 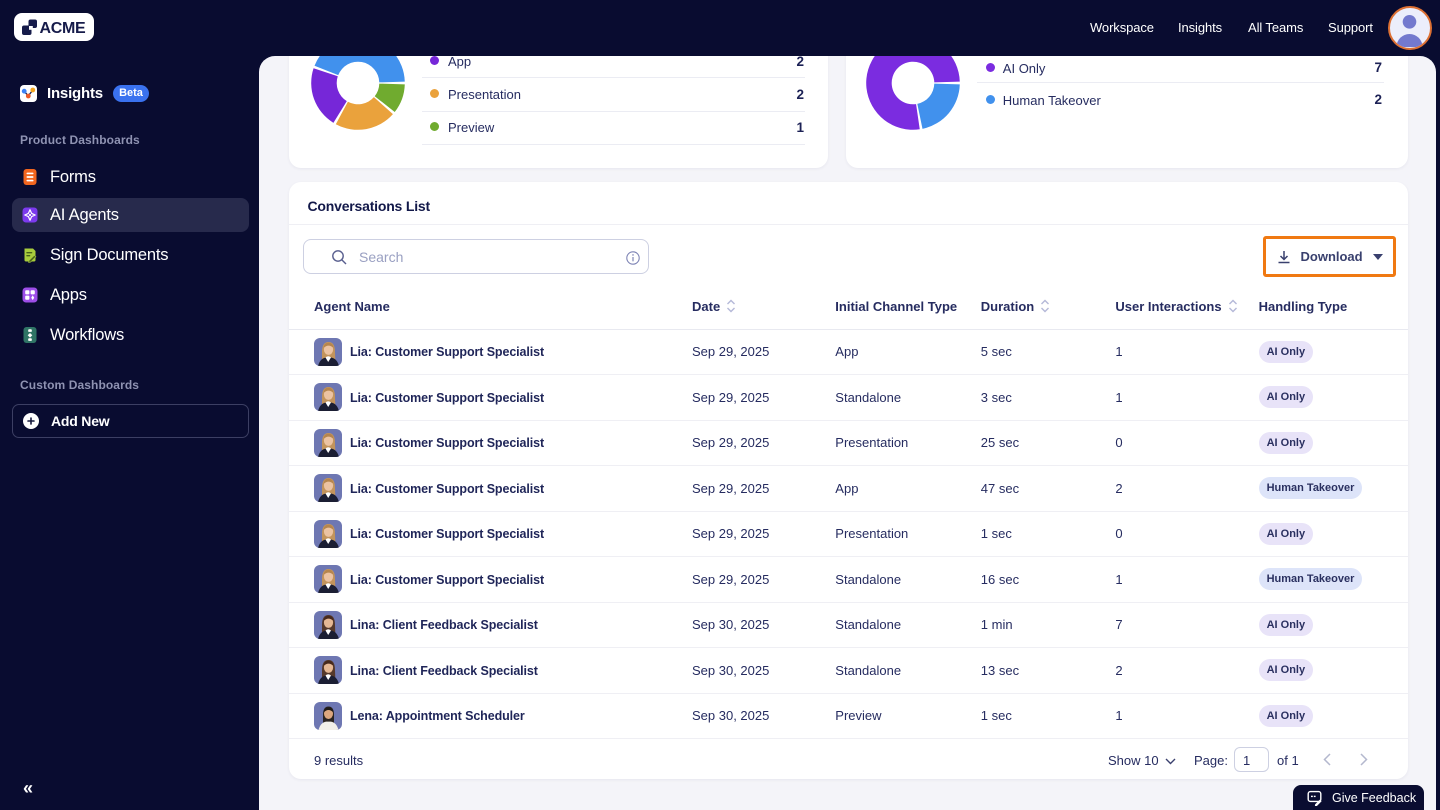 What do you see at coordinates (63, 28) in the screenshot?
I see `svg-text: ACME` at bounding box center [63, 28].